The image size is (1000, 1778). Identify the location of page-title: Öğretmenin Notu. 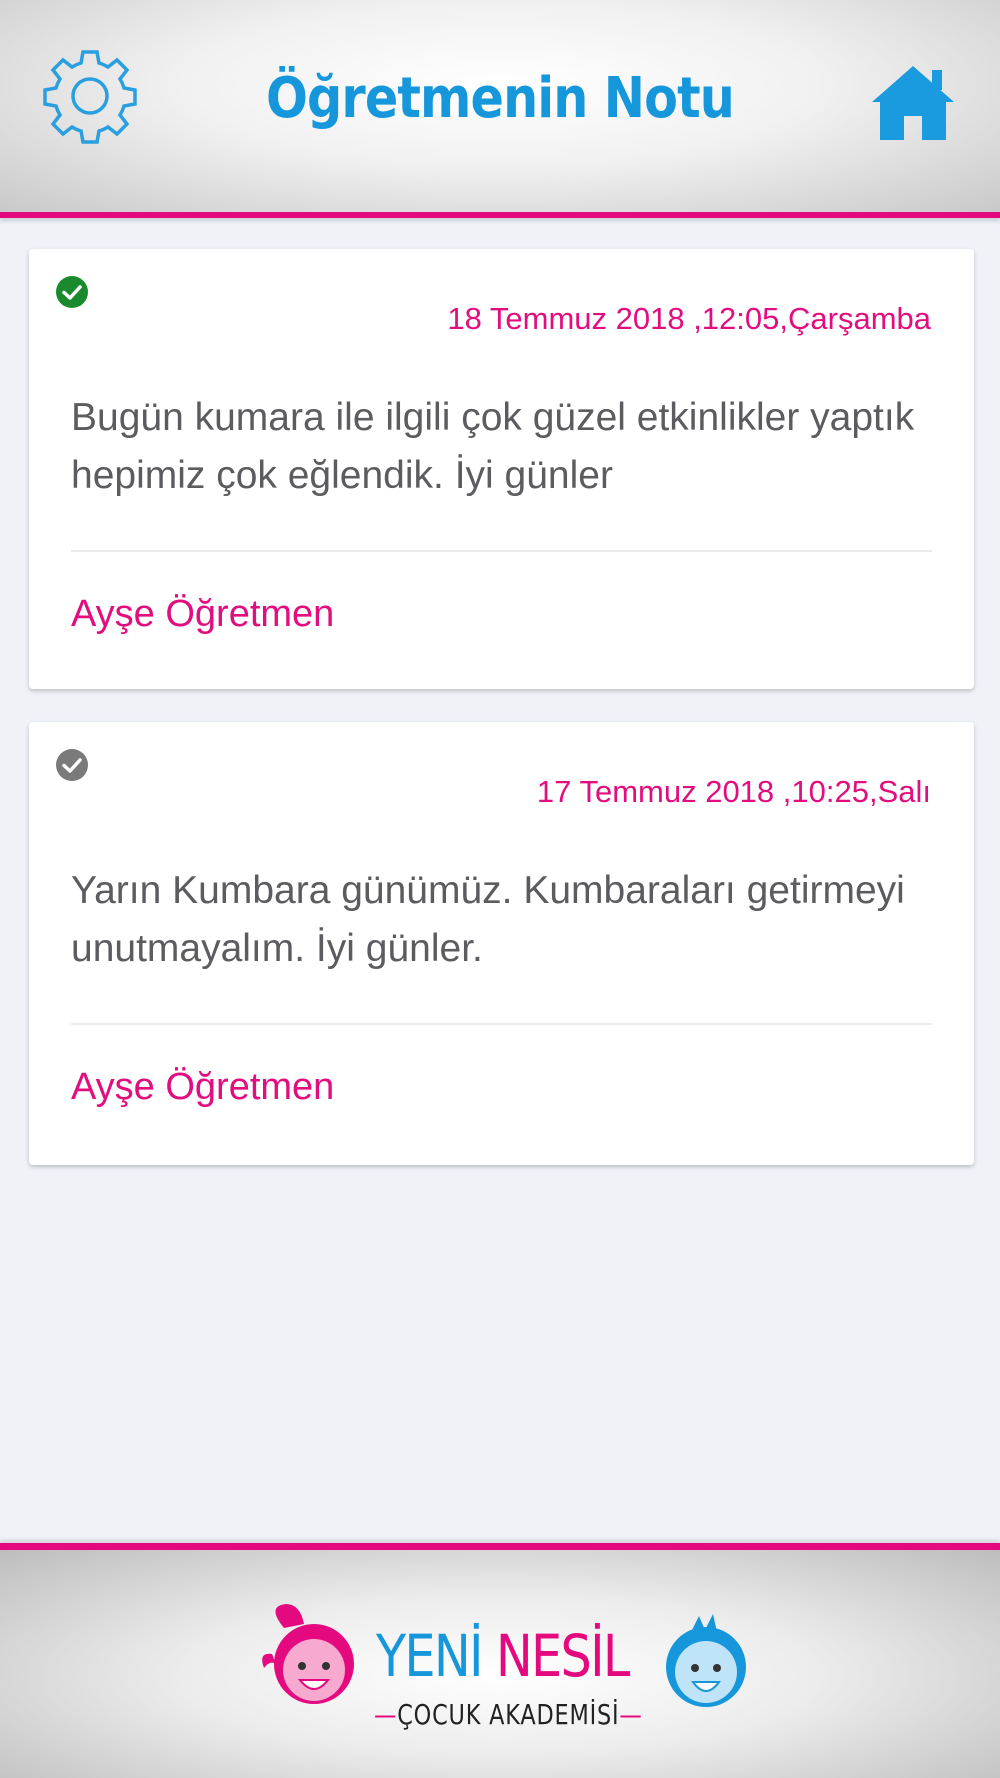
(500, 98).